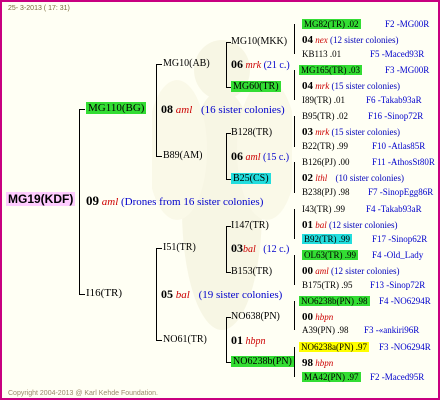  What do you see at coordinates (175, 200) in the screenshot?
I see `root-info: 09 aml (Drones from 16 sister colonies)` at bounding box center [175, 200].